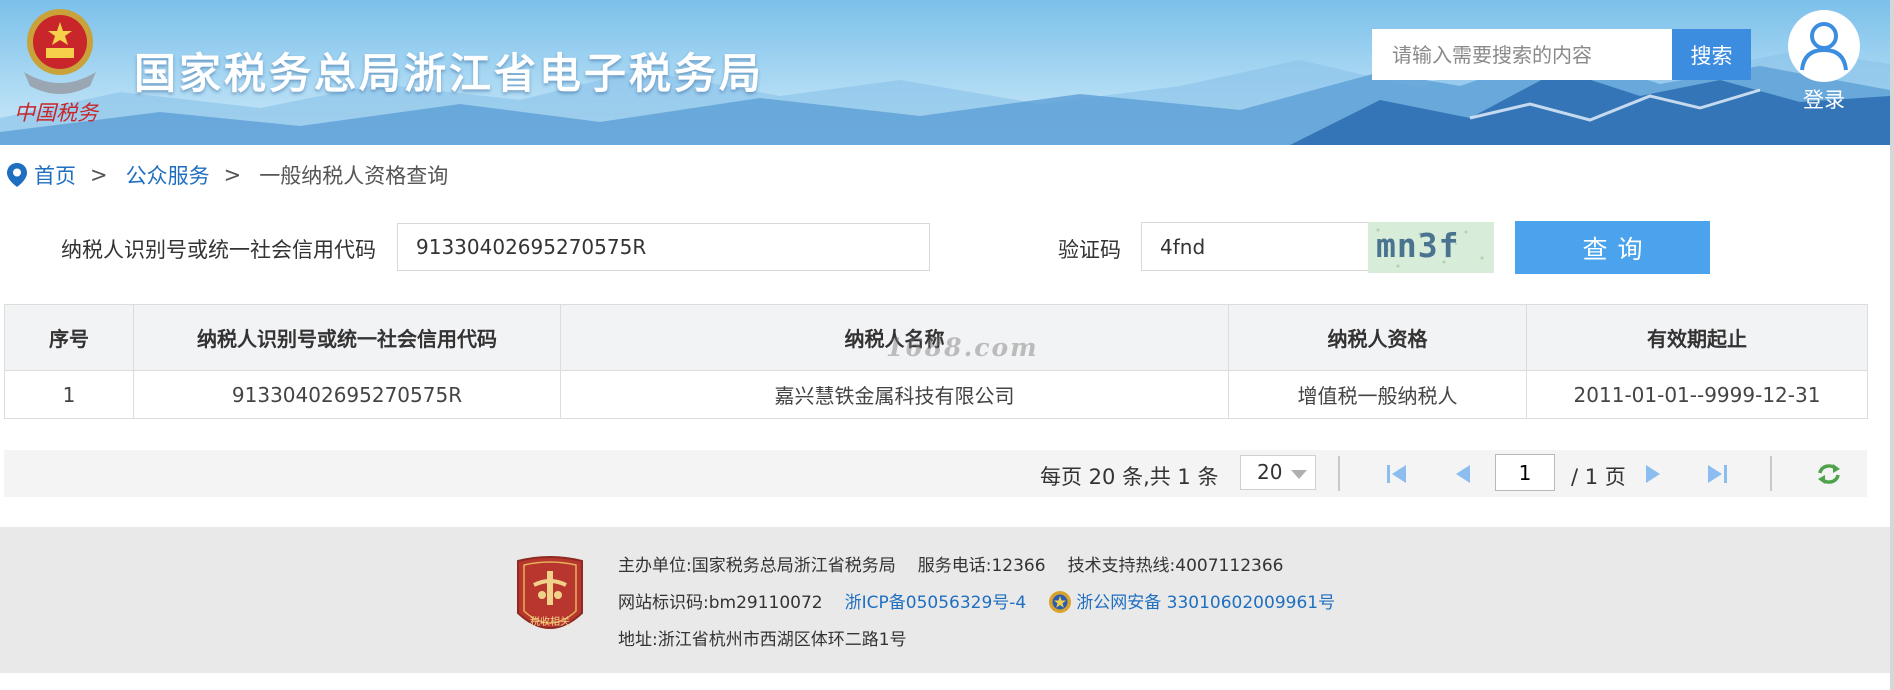 This screenshot has height=690, width=1894. I want to click on current-page-input, so click(1525, 472).